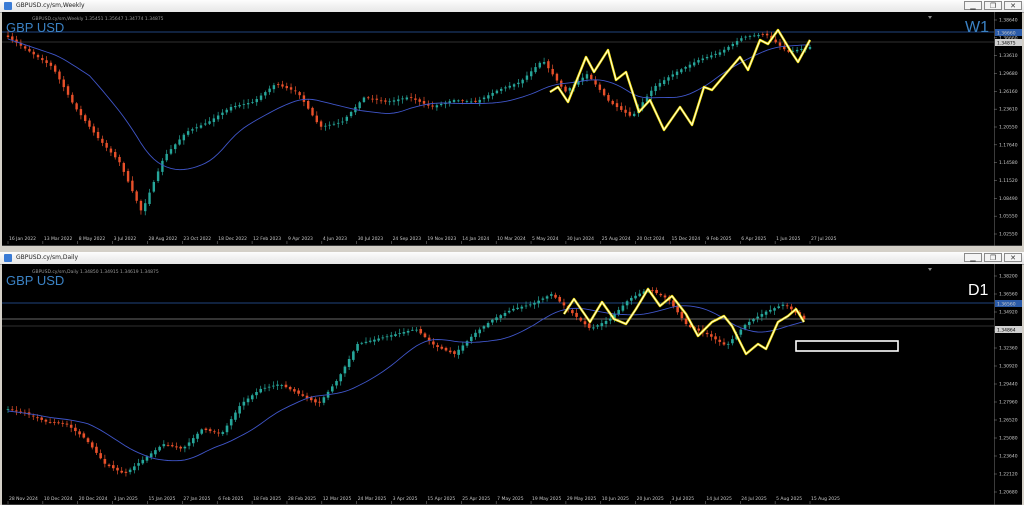 The image size is (1024, 505). What do you see at coordinates (930, 17) in the screenshot?
I see `weekly-shift-marker` at bounding box center [930, 17].